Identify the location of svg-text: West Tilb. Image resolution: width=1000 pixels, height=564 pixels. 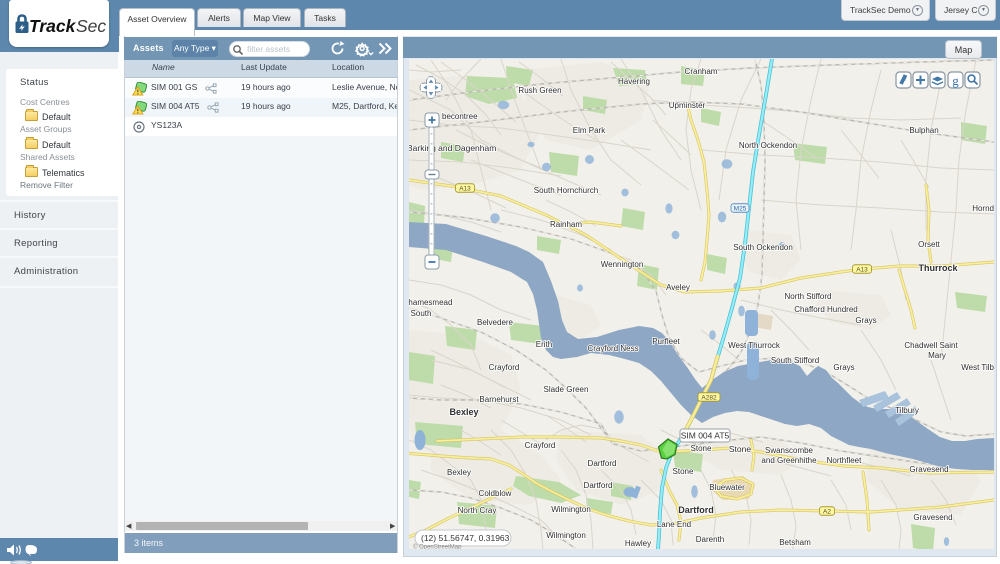
(977, 367).